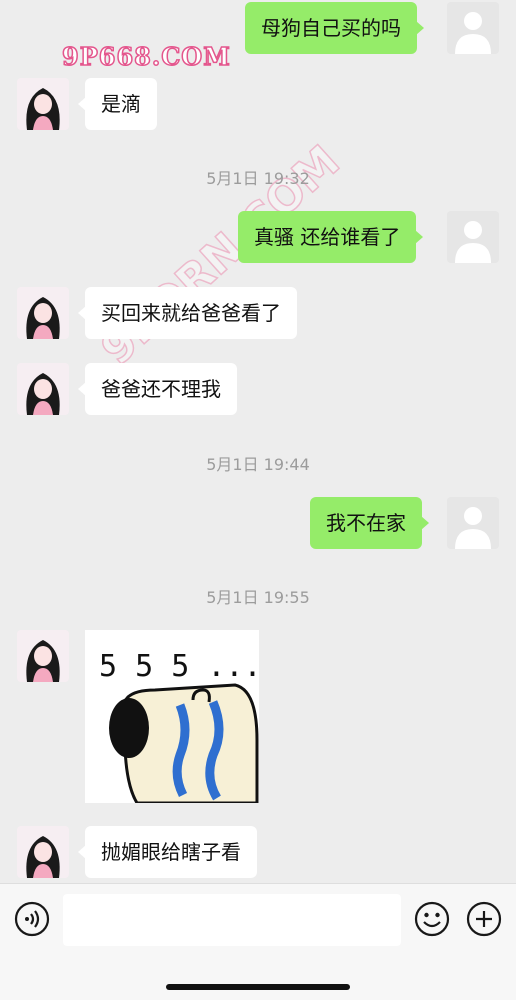 The image size is (516, 1000). I want to click on message-input, so click(232, 920).